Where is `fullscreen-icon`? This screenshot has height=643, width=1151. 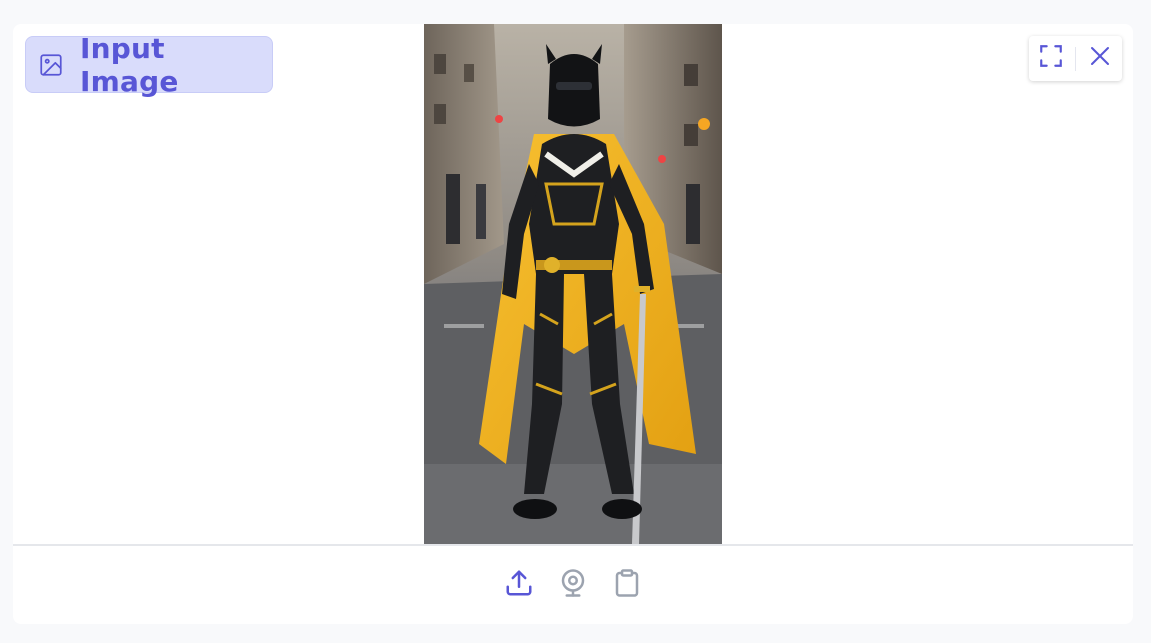 fullscreen-icon is located at coordinates (1051, 58).